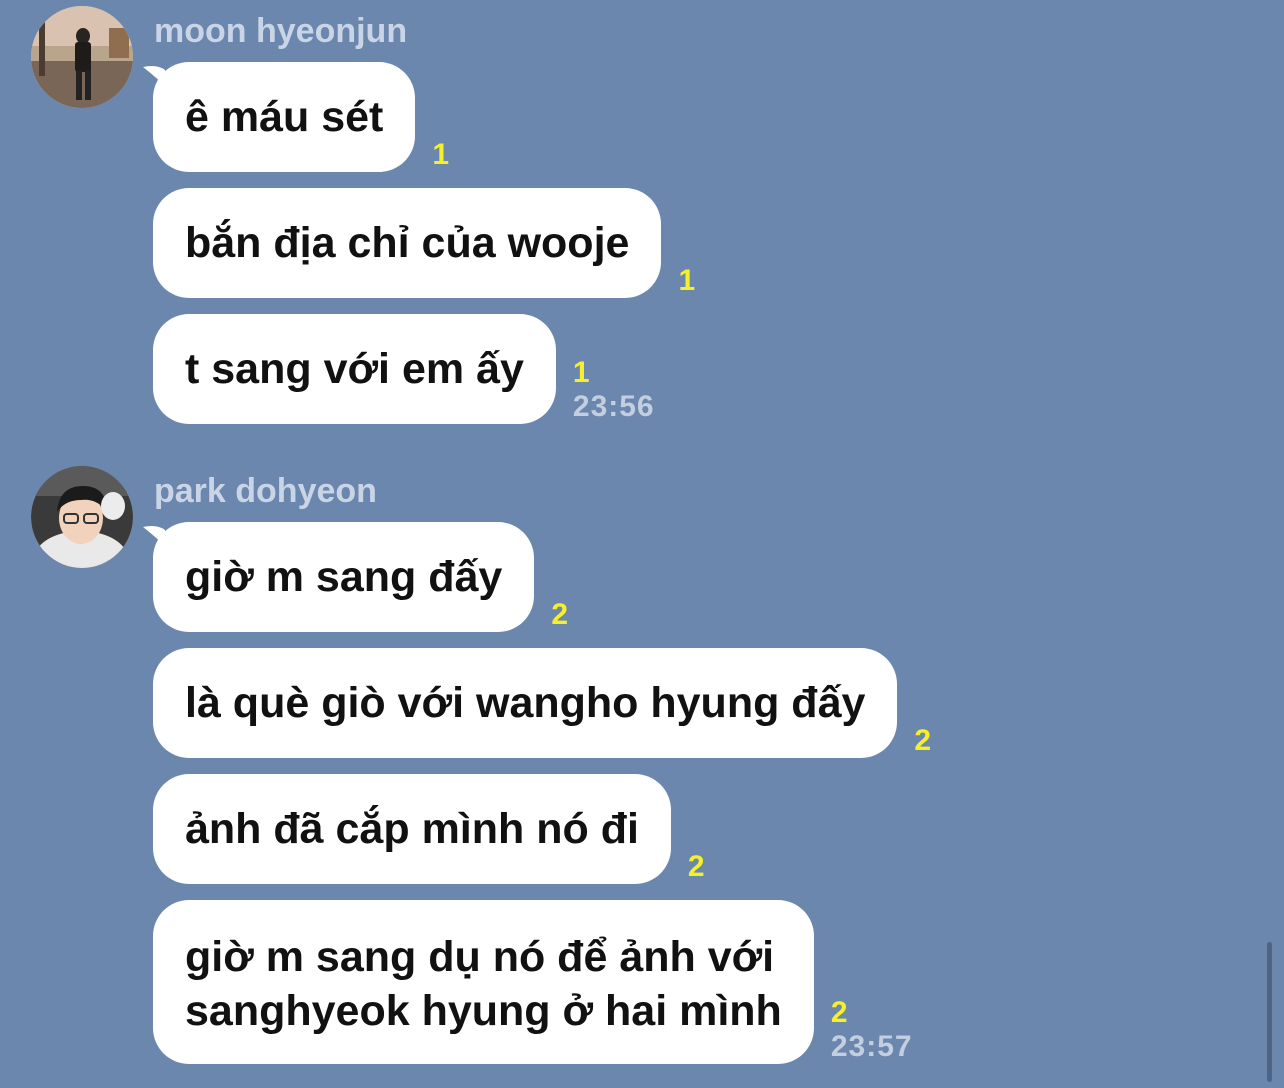 The height and width of the screenshot is (1088, 1284). What do you see at coordinates (1269, 1012) in the screenshot?
I see `scrollbar` at bounding box center [1269, 1012].